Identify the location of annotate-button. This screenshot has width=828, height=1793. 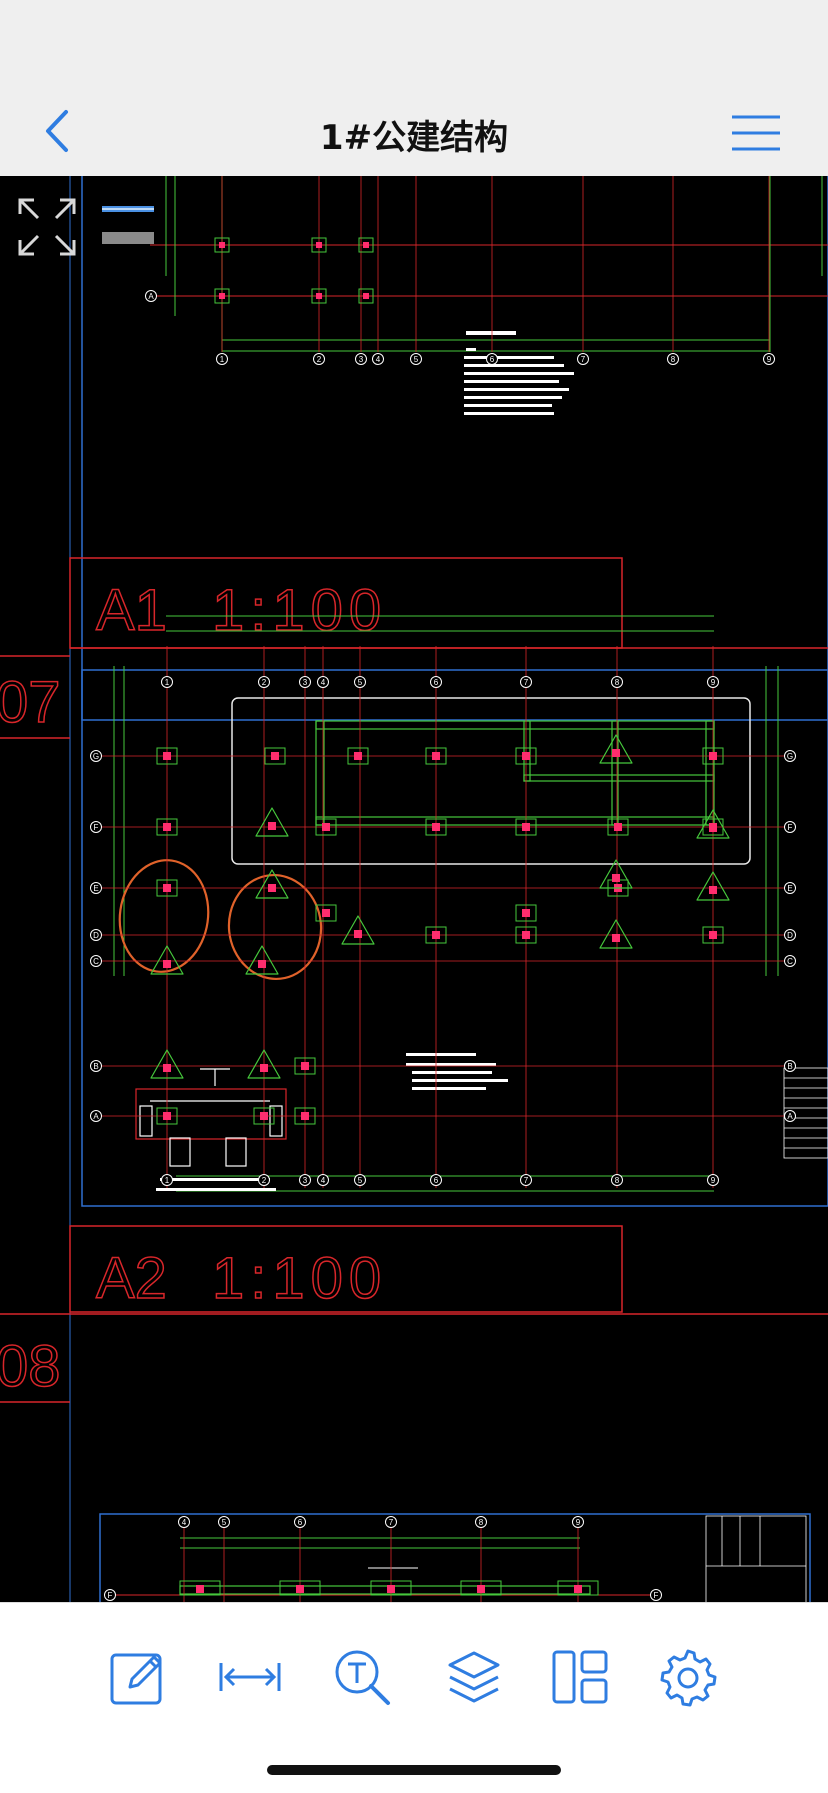
(138, 1677).